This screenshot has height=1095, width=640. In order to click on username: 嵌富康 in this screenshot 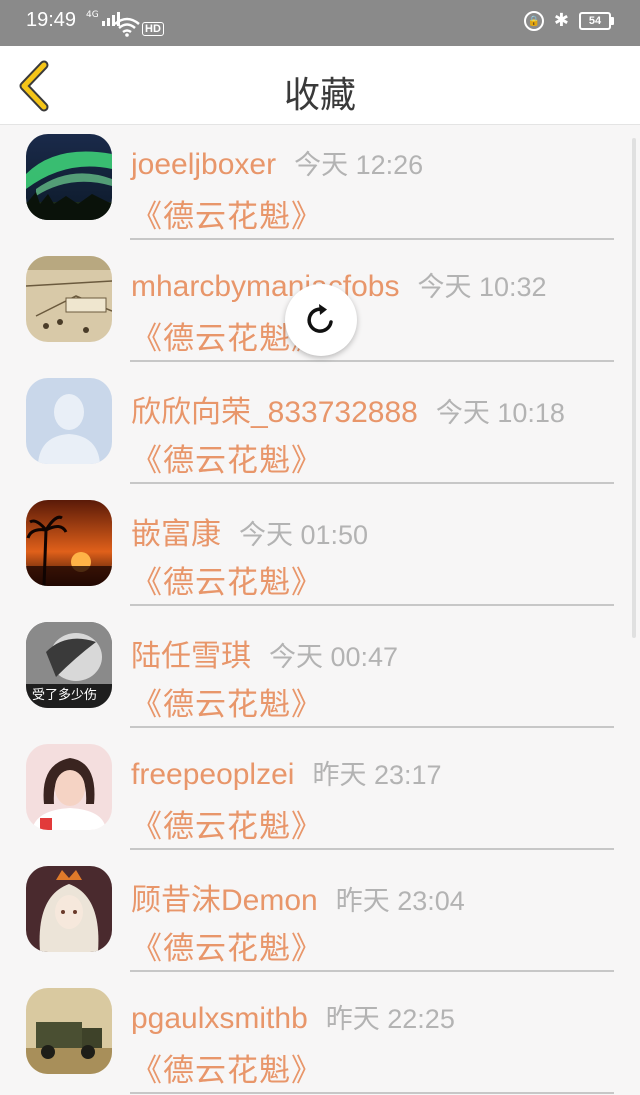, I will do `click(176, 531)`.